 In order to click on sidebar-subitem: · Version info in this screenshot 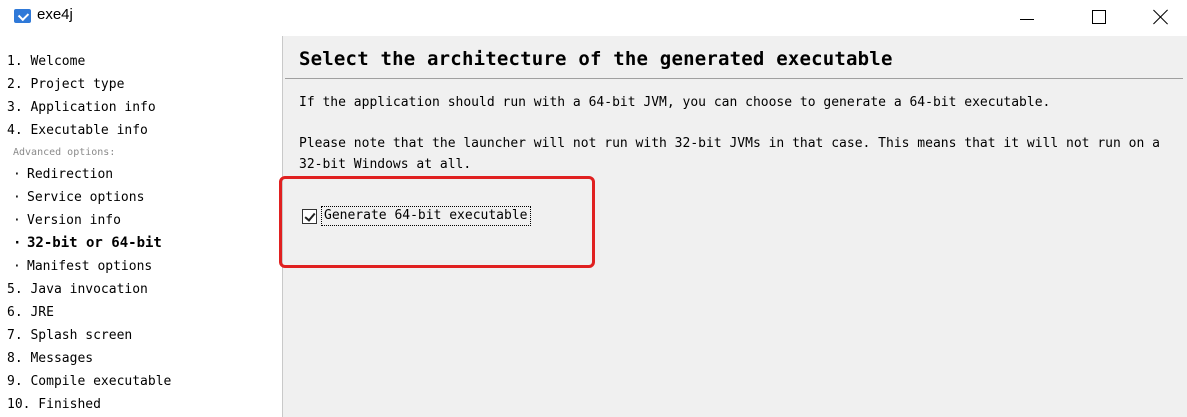, I will do `click(89, 220)`.